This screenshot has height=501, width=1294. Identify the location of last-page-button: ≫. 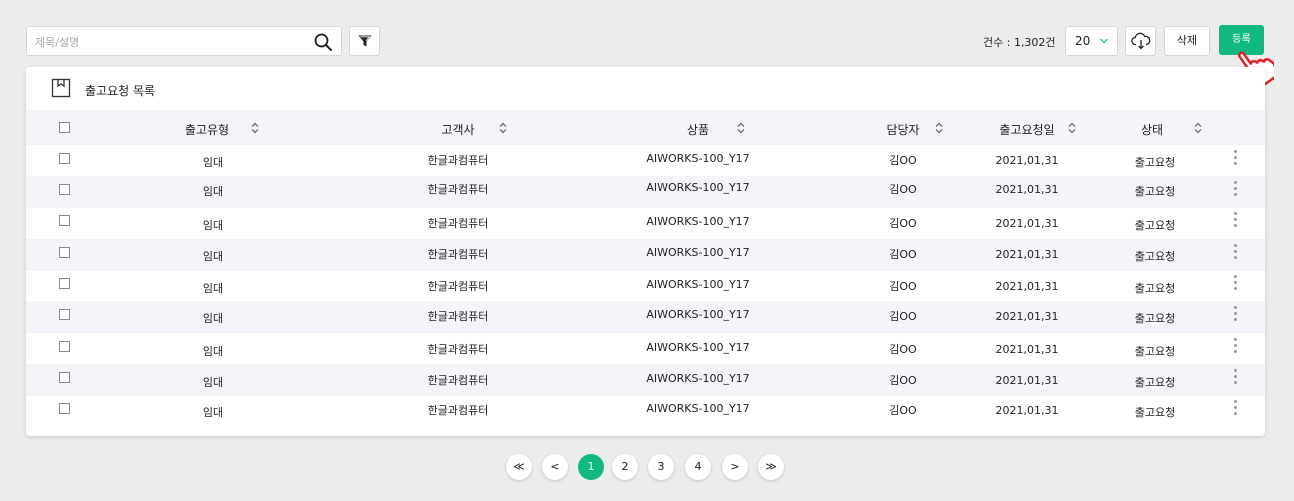
(771, 467).